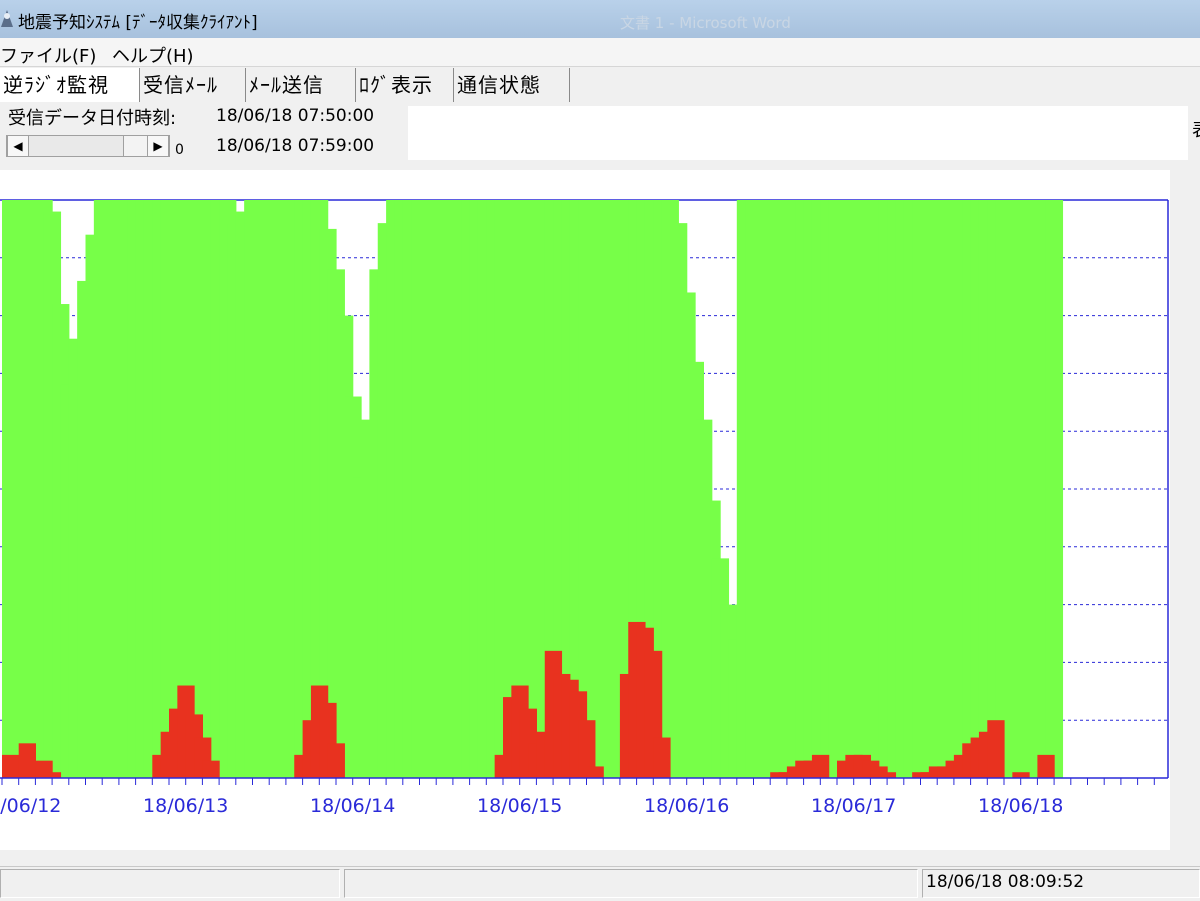  Describe the element at coordinates (88, 146) in the screenshot. I see `time-scrollbar: ◀ ▶` at that location.